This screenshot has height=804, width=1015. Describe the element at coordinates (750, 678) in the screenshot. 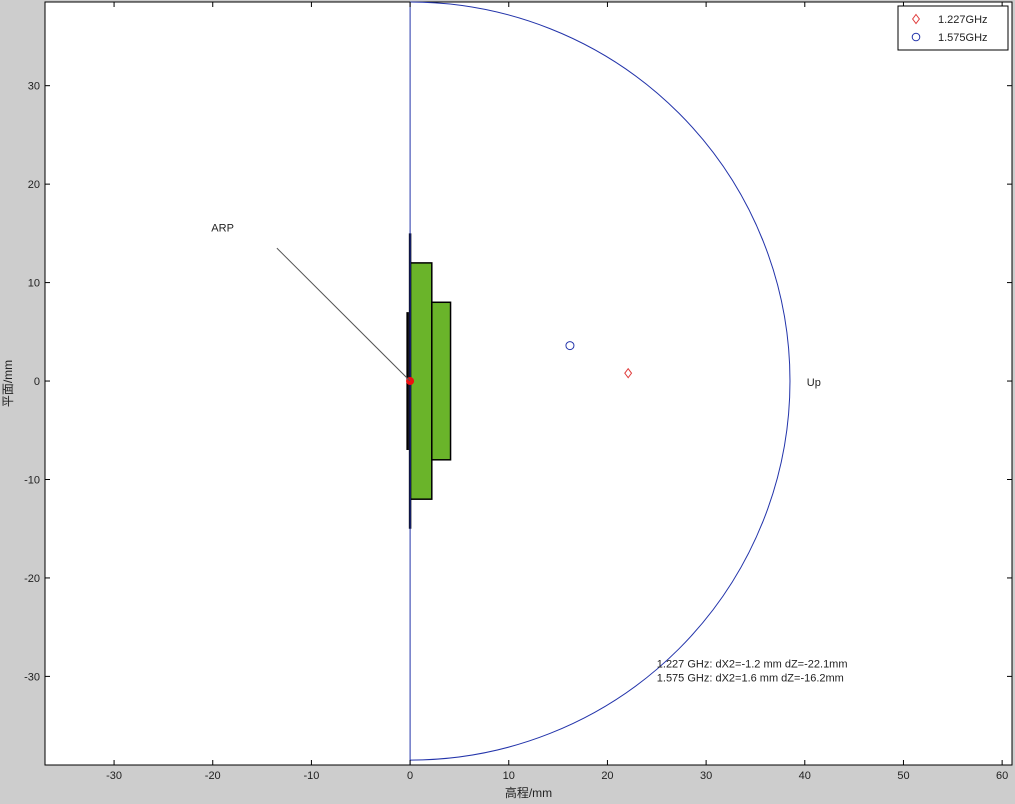

I see `annotation-text: 1.575 GHz: dX2=1.6 mm dZ=-16.2mm` at that location.